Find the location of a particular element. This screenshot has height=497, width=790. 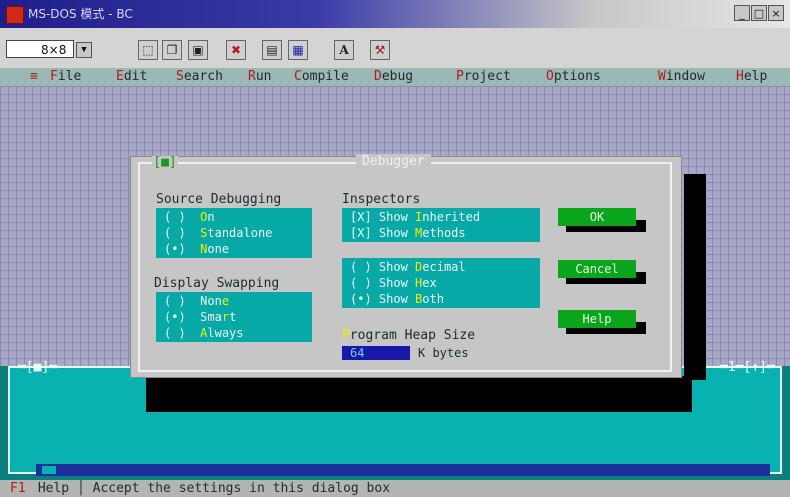

scrollbar-thumb is located at coordinates (49, 470).